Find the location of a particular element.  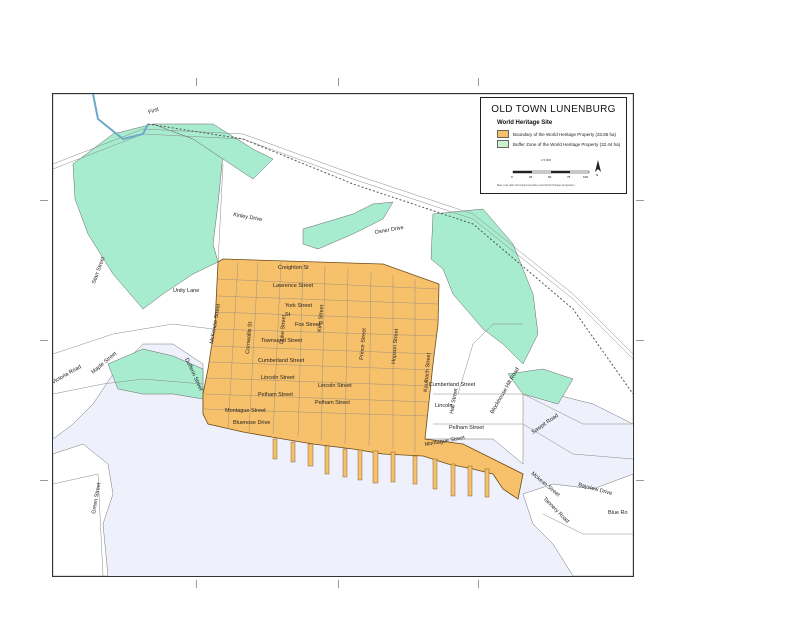

scale-tick: 25 is located at coordinates (531, 177).